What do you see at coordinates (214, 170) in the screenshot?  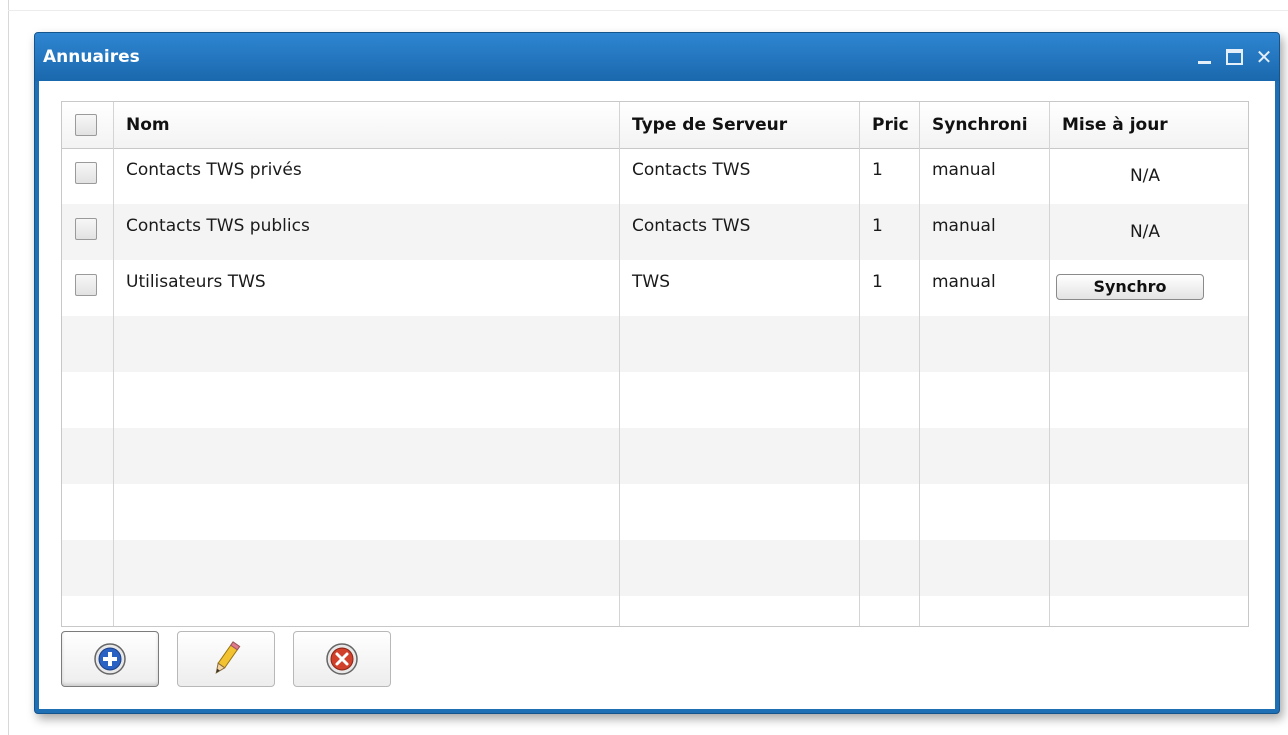 I see `cell-nom: Contacts TWS privés` at bounding box center [214, 170].